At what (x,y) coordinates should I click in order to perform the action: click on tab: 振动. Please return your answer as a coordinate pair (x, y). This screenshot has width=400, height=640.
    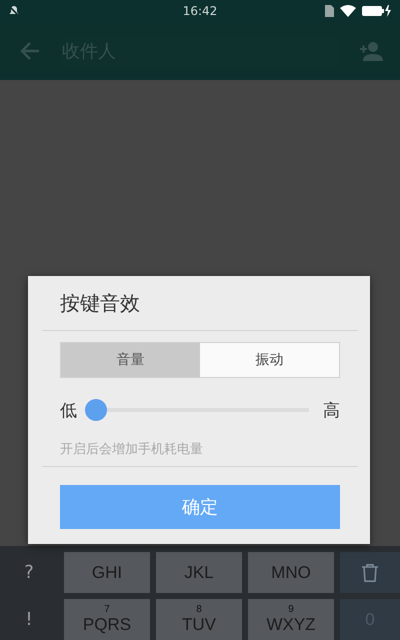
    Looking at the image, I should click on (269, 360).